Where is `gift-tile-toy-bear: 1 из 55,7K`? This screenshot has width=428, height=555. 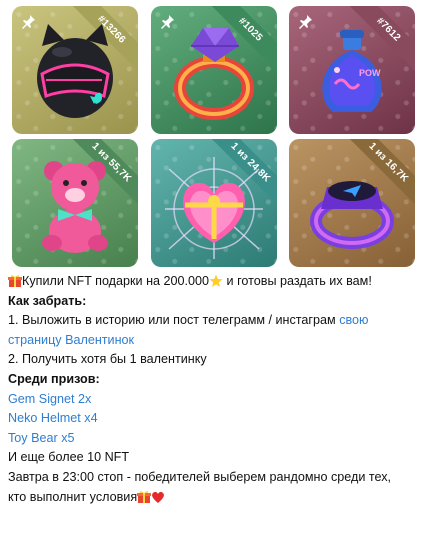
gift-tile-toy-bear: 1 из 55,7K is located at coordinates (75, 203).